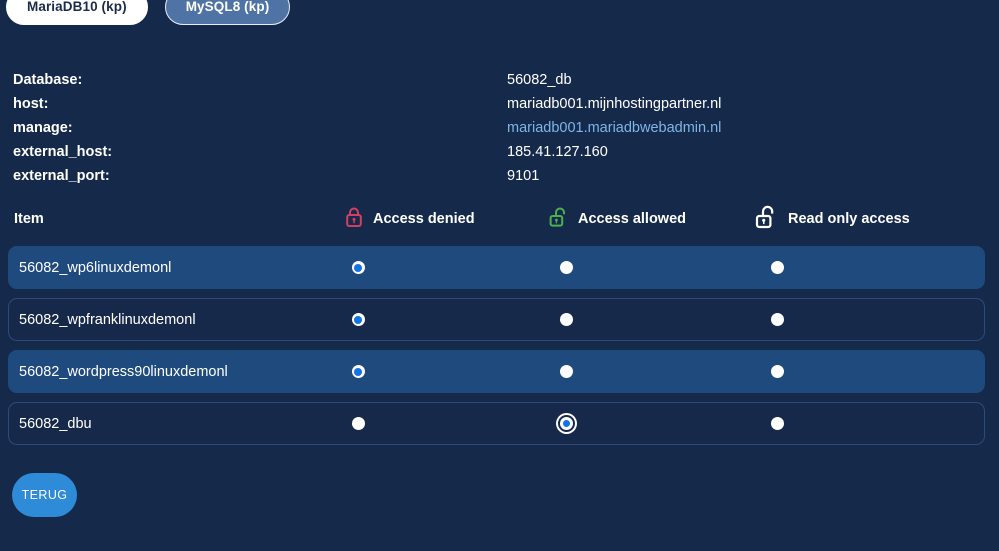  Describe the element at coordinates (557, 152) in the screenshot. I see `info-value-external-host: 185.41.127.160` at that location.